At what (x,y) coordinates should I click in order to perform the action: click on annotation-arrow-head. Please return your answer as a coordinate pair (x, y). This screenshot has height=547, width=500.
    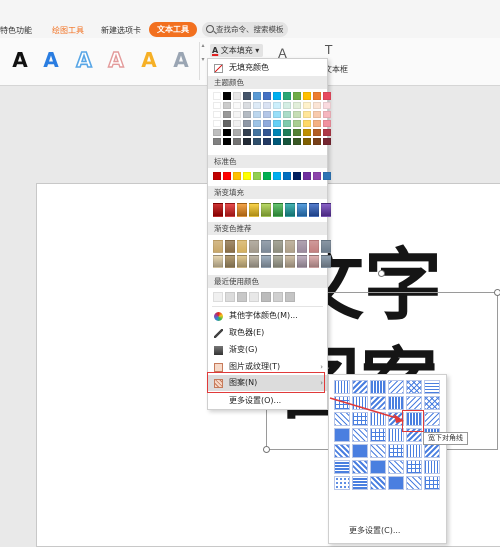
    Looking at the image, I should click on (399, 418).